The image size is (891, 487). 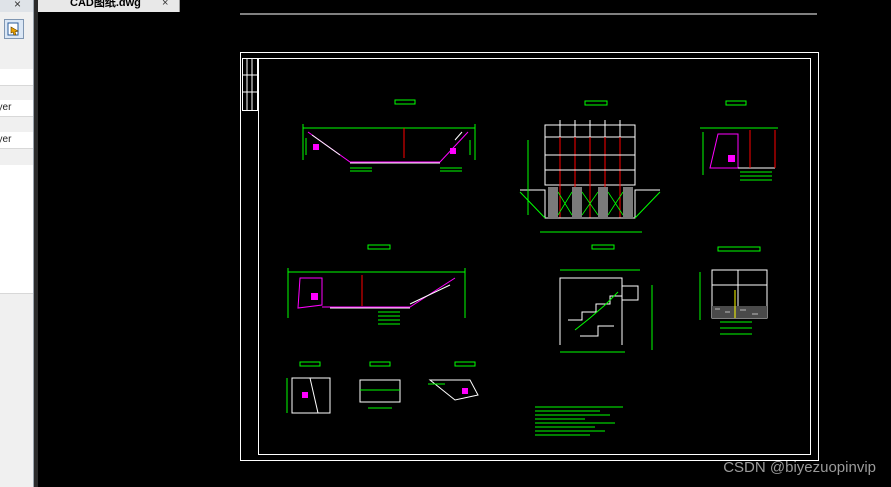 What do you see at coordinates (165, 4) in the screenshot?
I see `tab-close-icon: ×` at bounding box center [165, 4].